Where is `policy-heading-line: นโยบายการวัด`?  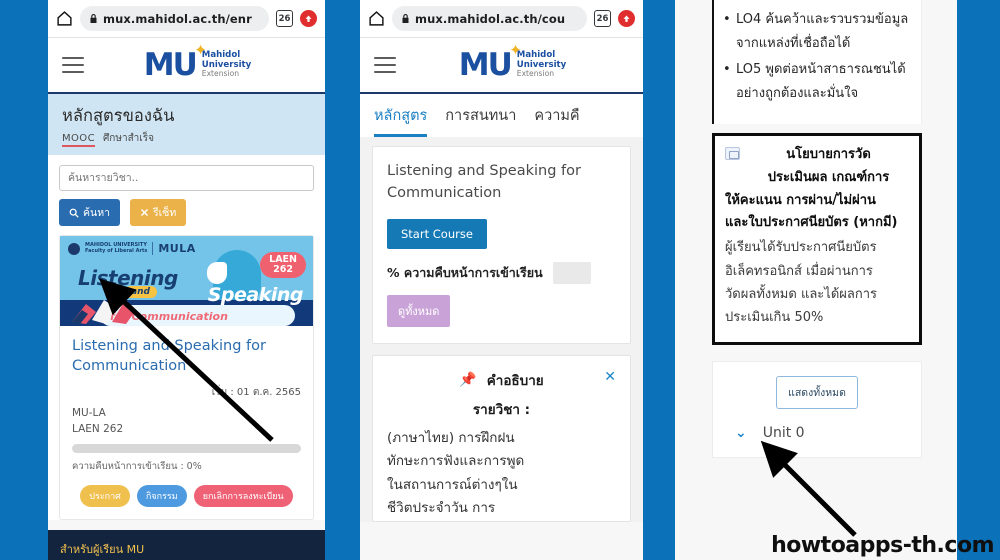 policy-heading-line: นโยบายการวัด is located at coordinates (828, 155).